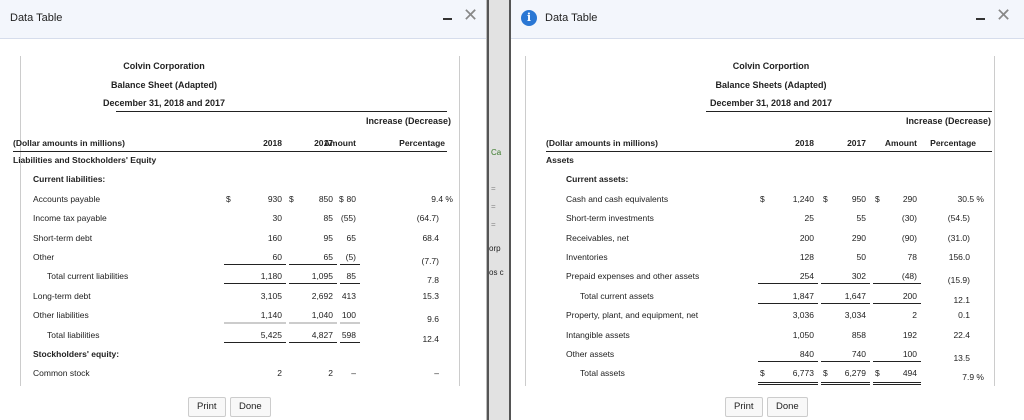 Image resolution: width=1024 pixels, height=420 pixels. Describe the element at coordinates (430, 338) in the screenshot. I see `change-percentage: 12.4` at that location.